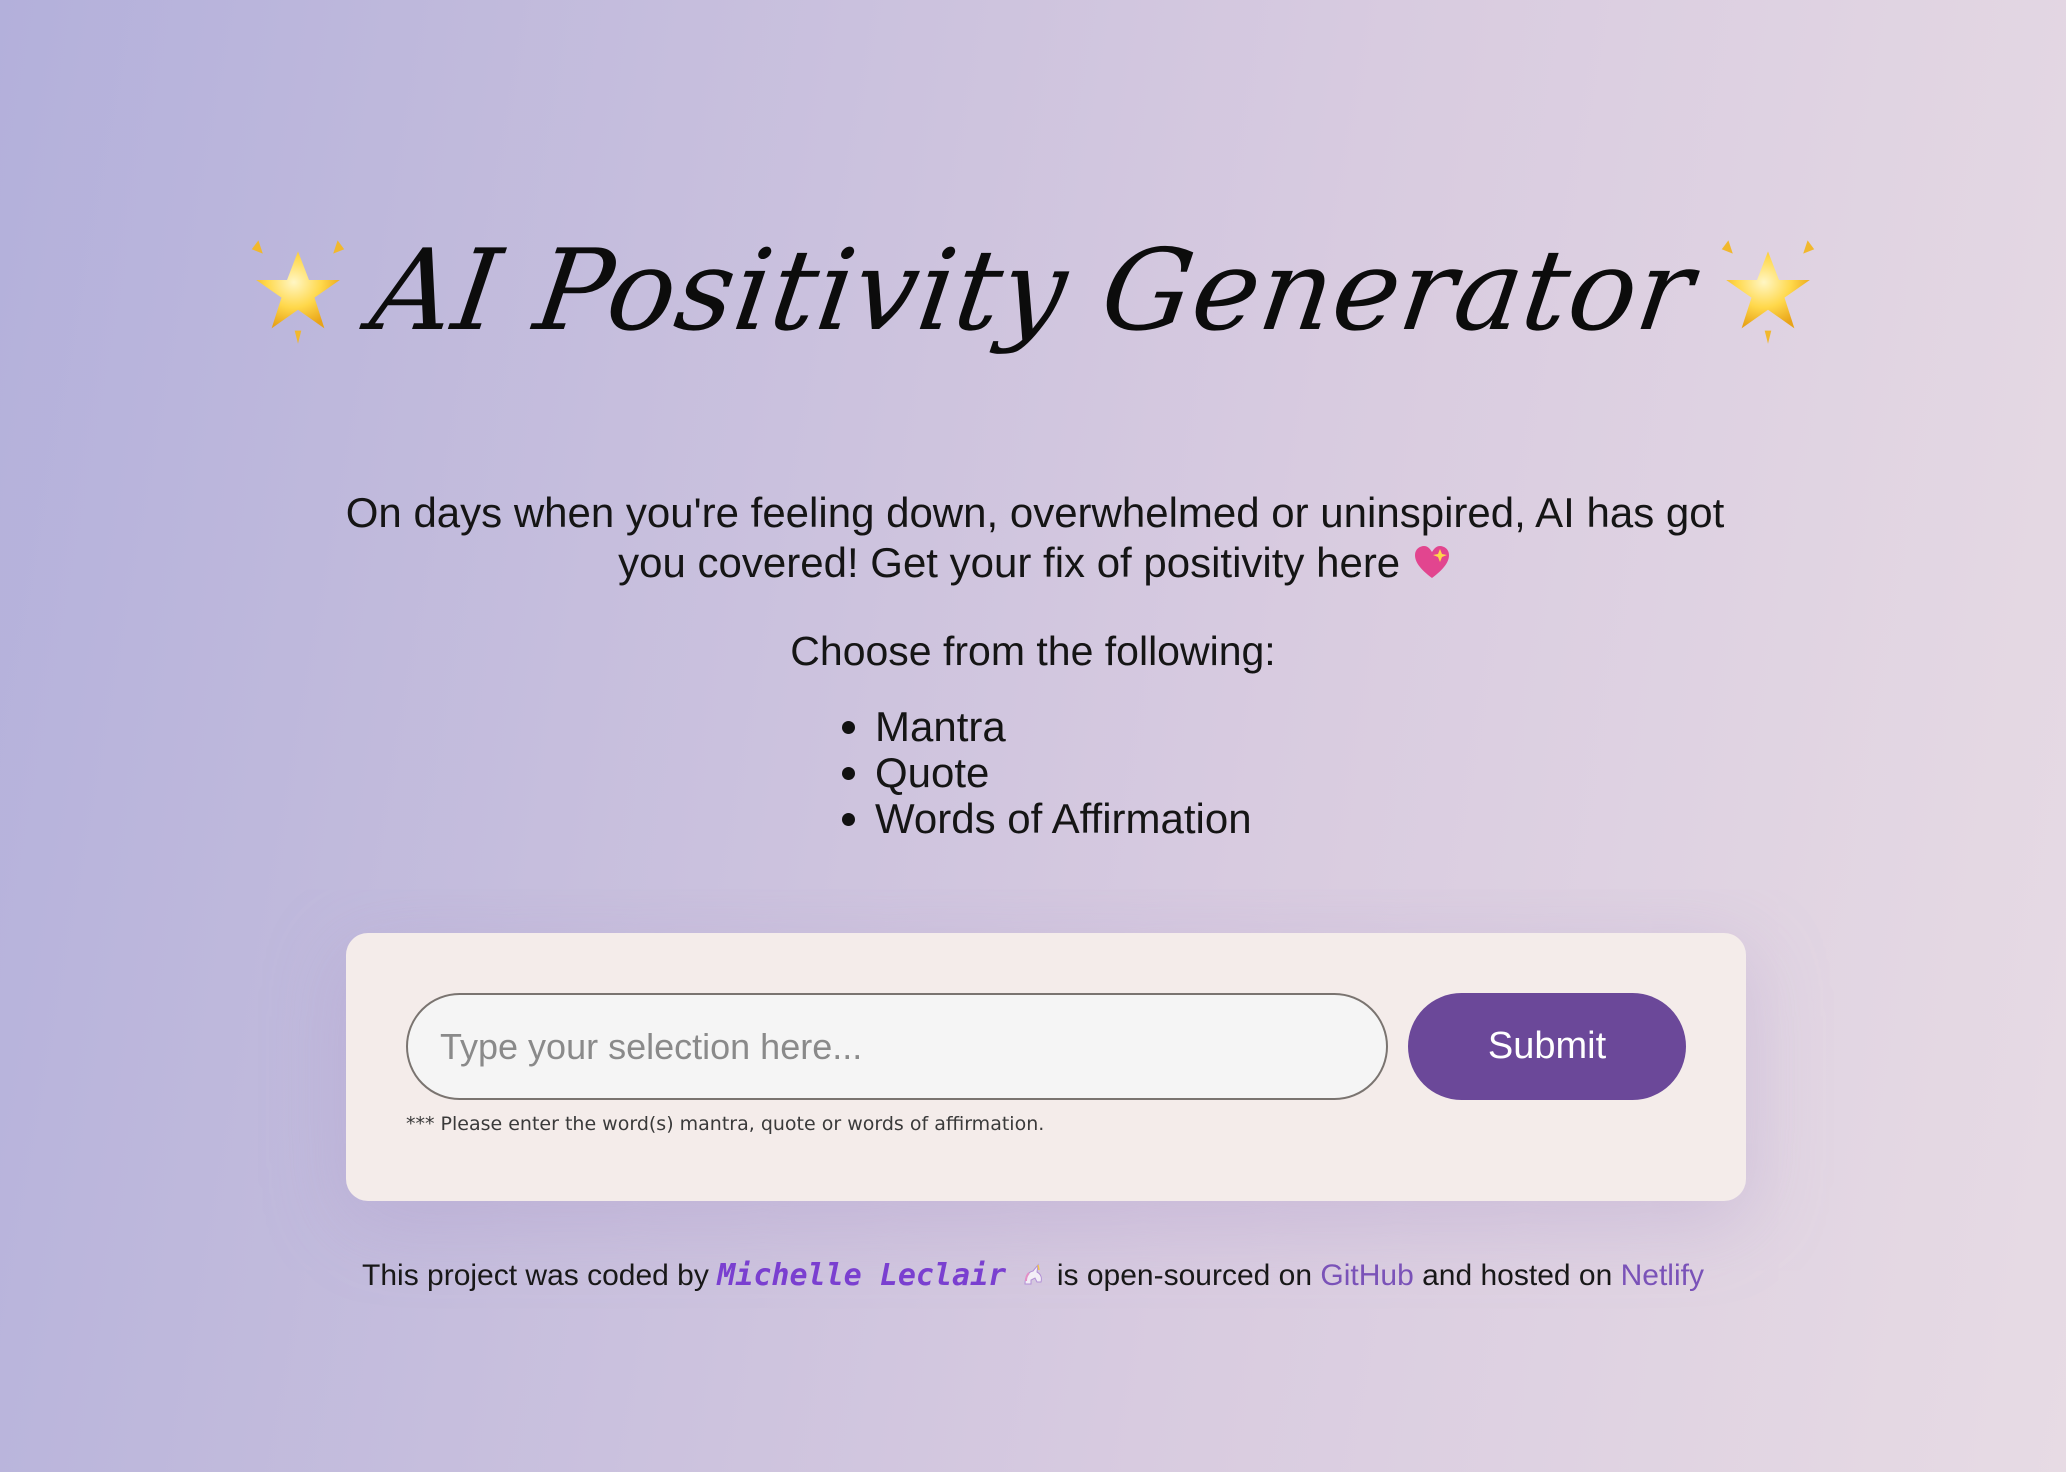 The width and height of the screenshot is (2066, 1472). I want to click on list-item: Words of Affirmation, so click(1047, 819).